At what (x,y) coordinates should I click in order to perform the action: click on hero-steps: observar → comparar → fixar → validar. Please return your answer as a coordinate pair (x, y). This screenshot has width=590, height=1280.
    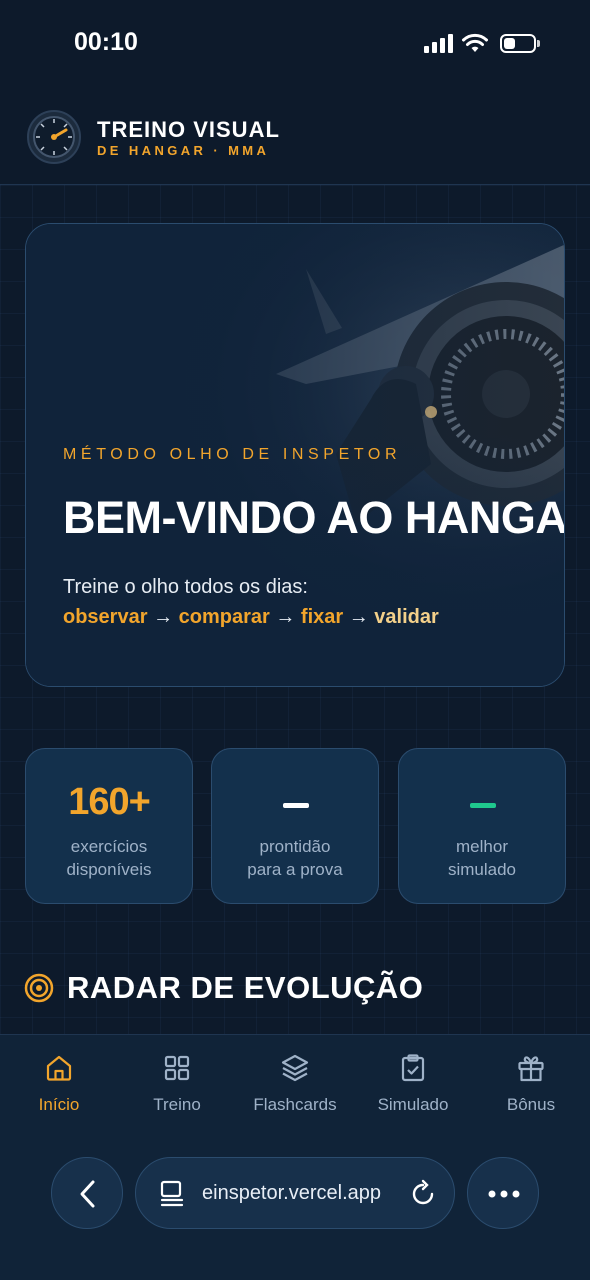
    Looking at the image, I should click on (251, 617).